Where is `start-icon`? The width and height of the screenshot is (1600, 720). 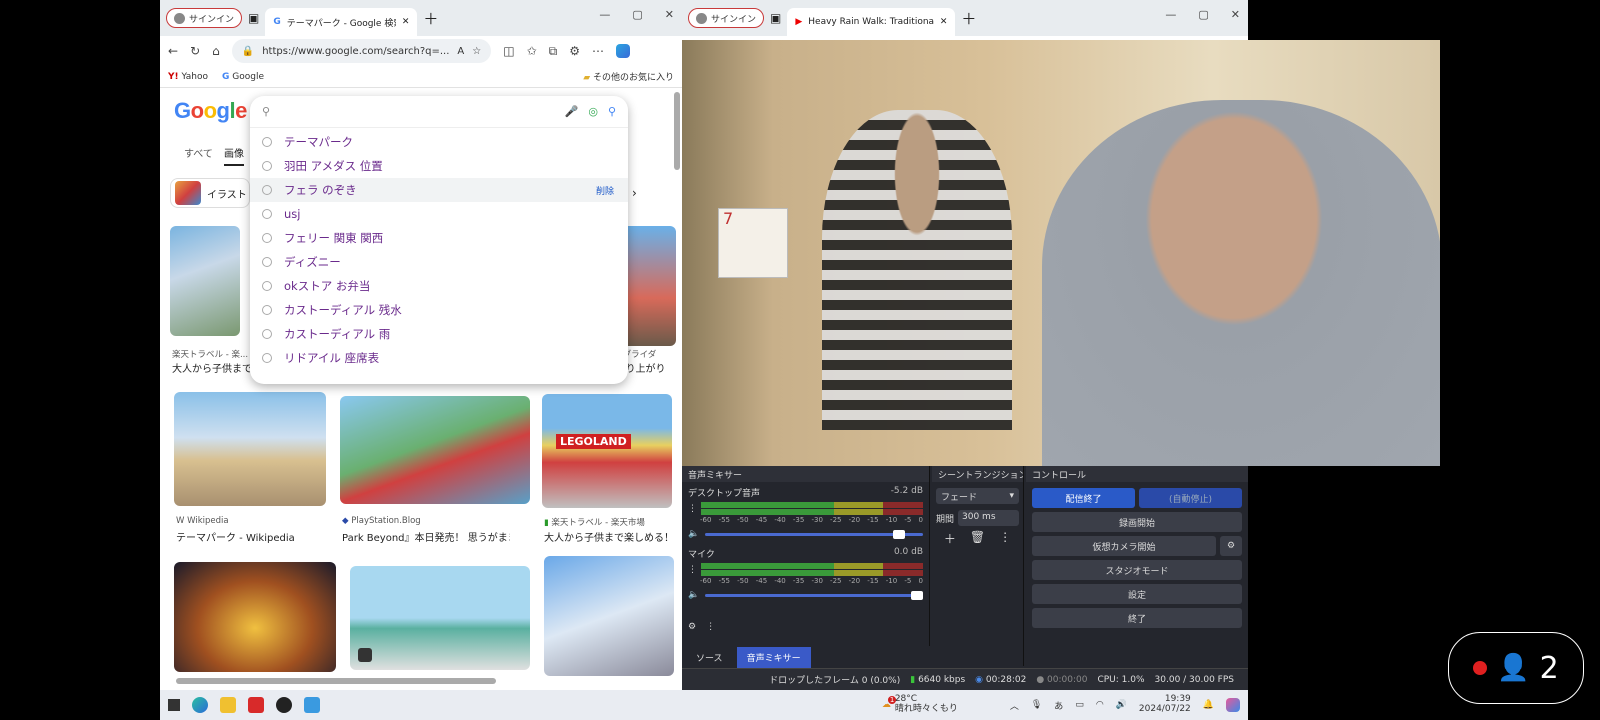
start-icon is located at coordinates (174, 705).